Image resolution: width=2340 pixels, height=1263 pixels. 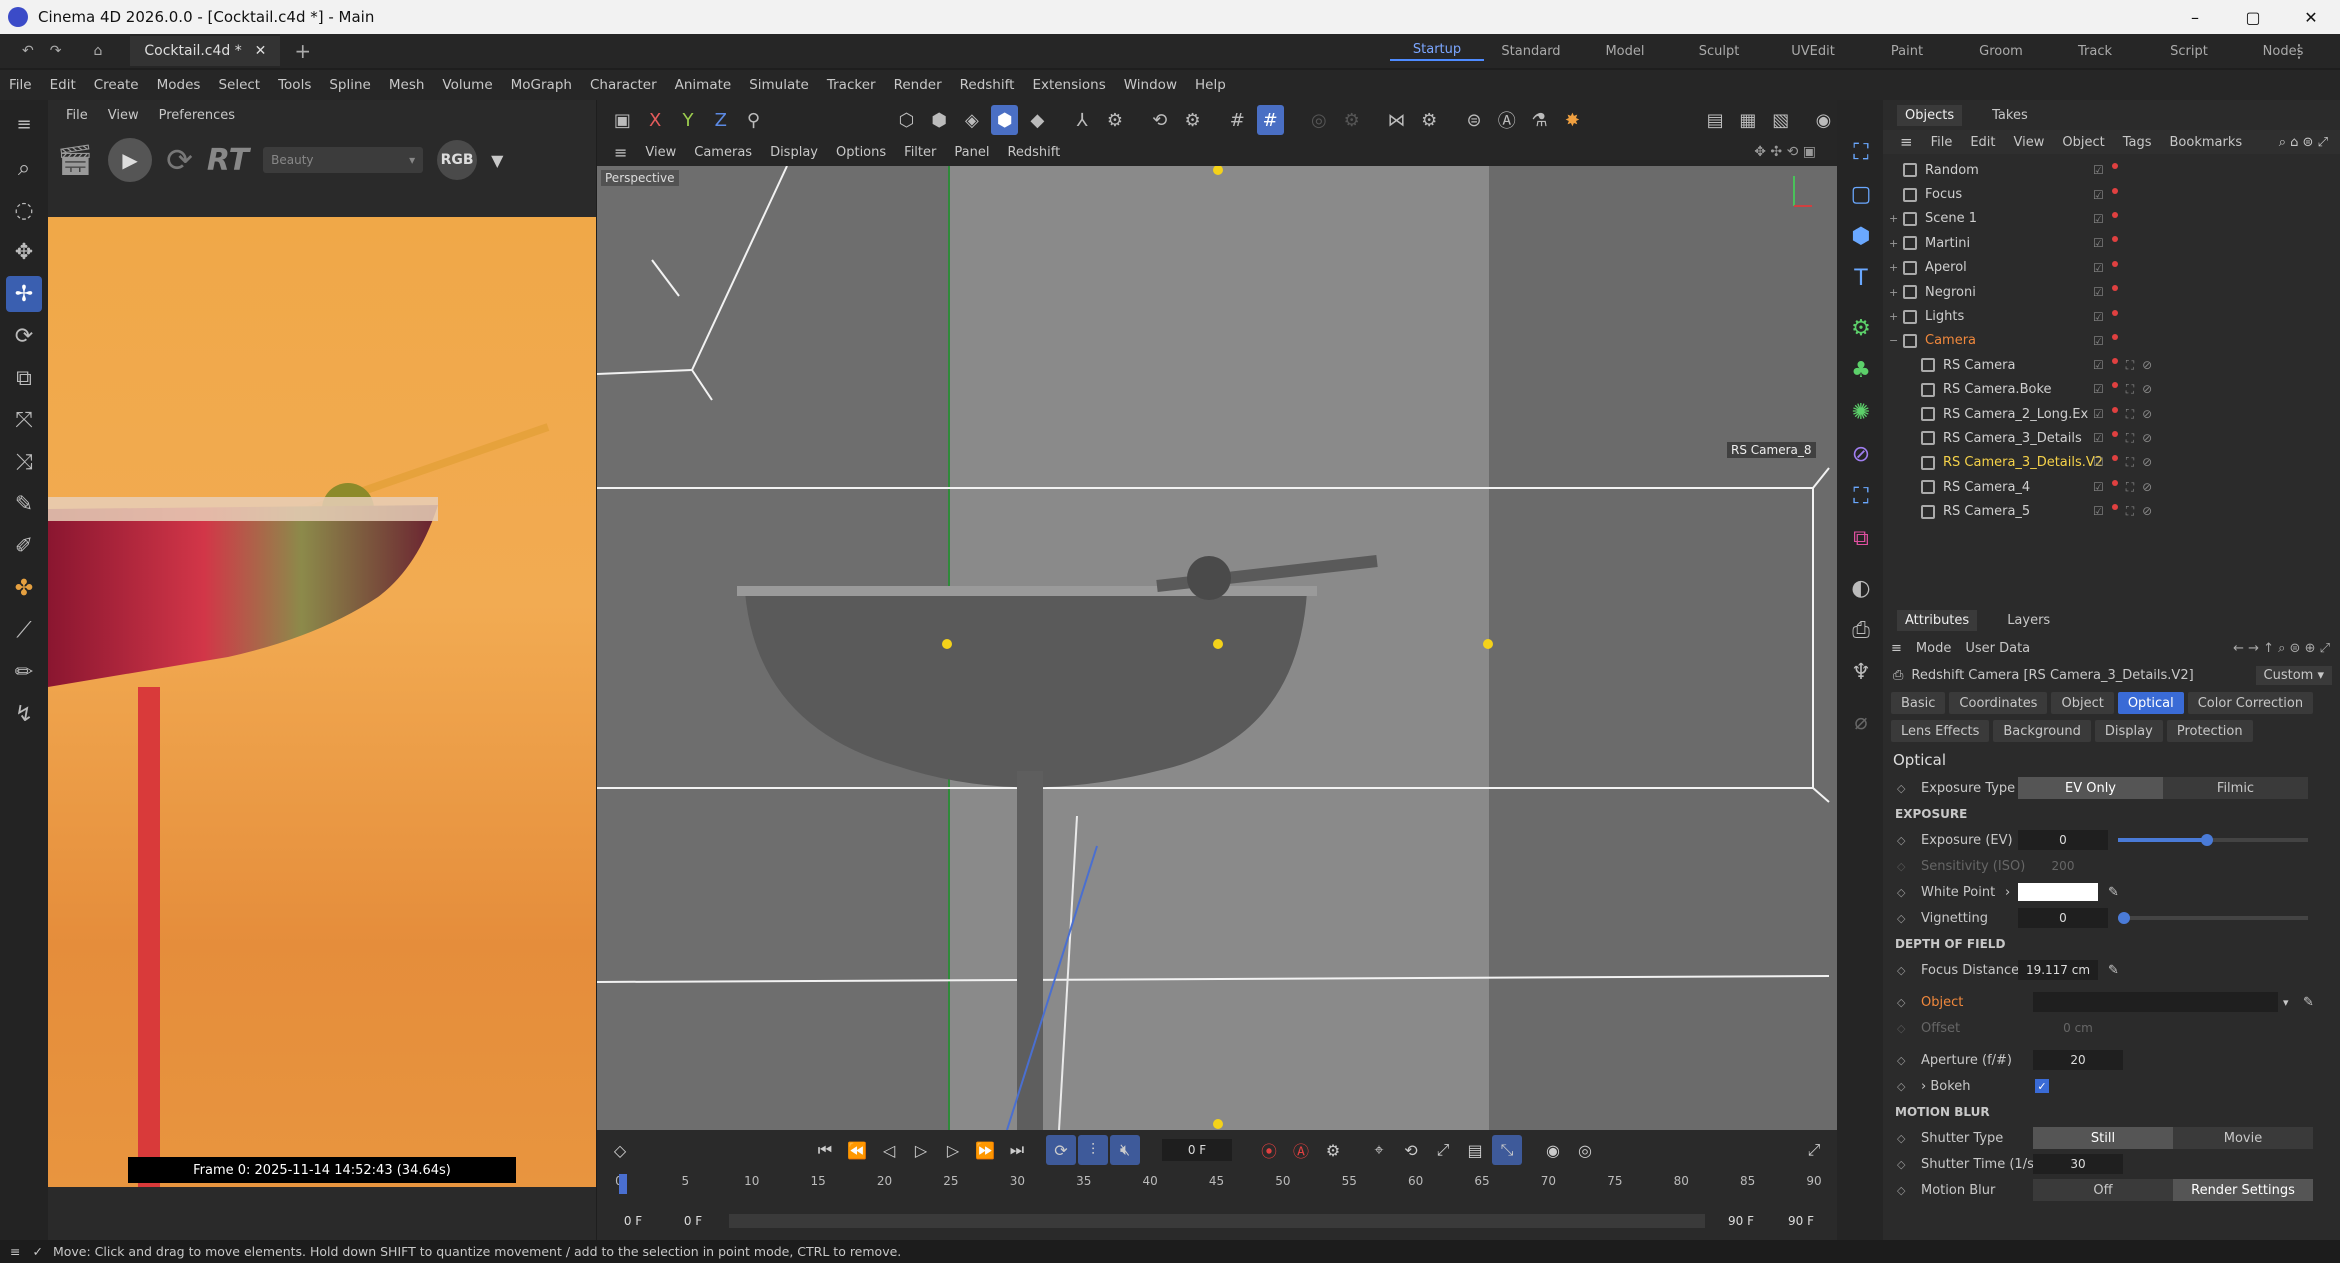 What do you see at coordinates (2001, 51) in the screenshot?
I see `layout-groom: Groom` at bounding box center [2001, 51].